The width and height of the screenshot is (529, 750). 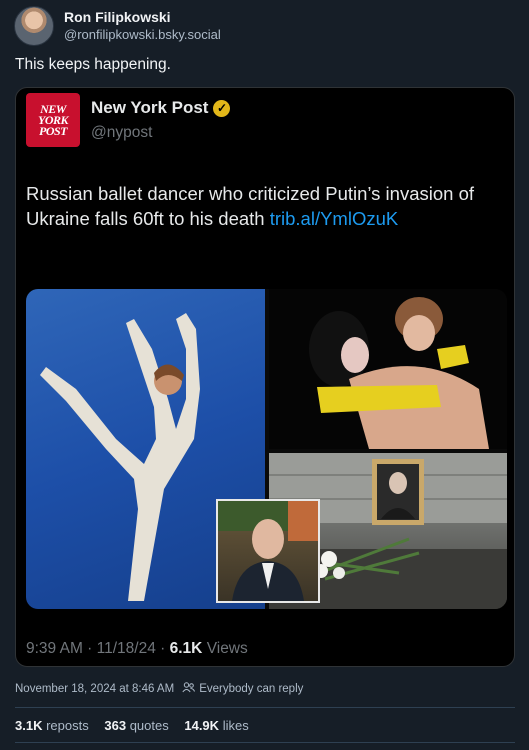 What do you see at coordinates (93, 64) in the screenshot?
I see `post-text: This keeps happening.` at bounding box center [93, 64].